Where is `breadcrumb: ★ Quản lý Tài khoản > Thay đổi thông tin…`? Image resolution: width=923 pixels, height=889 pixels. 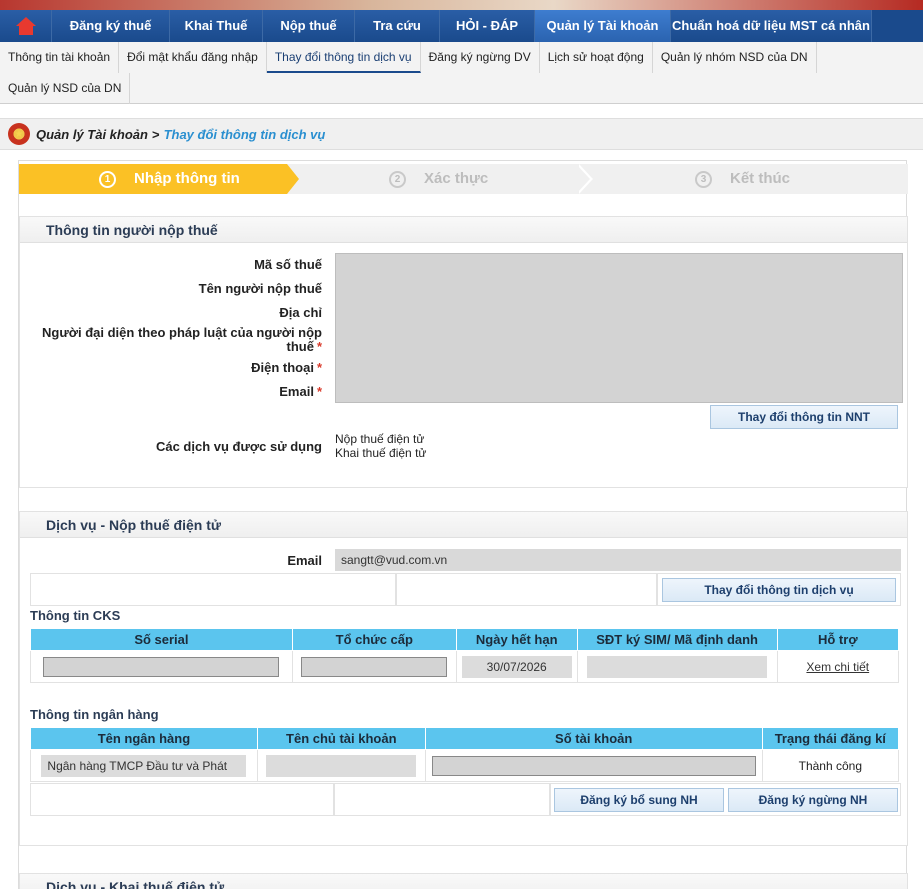
breadcrumb: ★ Quản lý Tài khoản > Thay đổi thông tin… is located at coordinates (461, 134).